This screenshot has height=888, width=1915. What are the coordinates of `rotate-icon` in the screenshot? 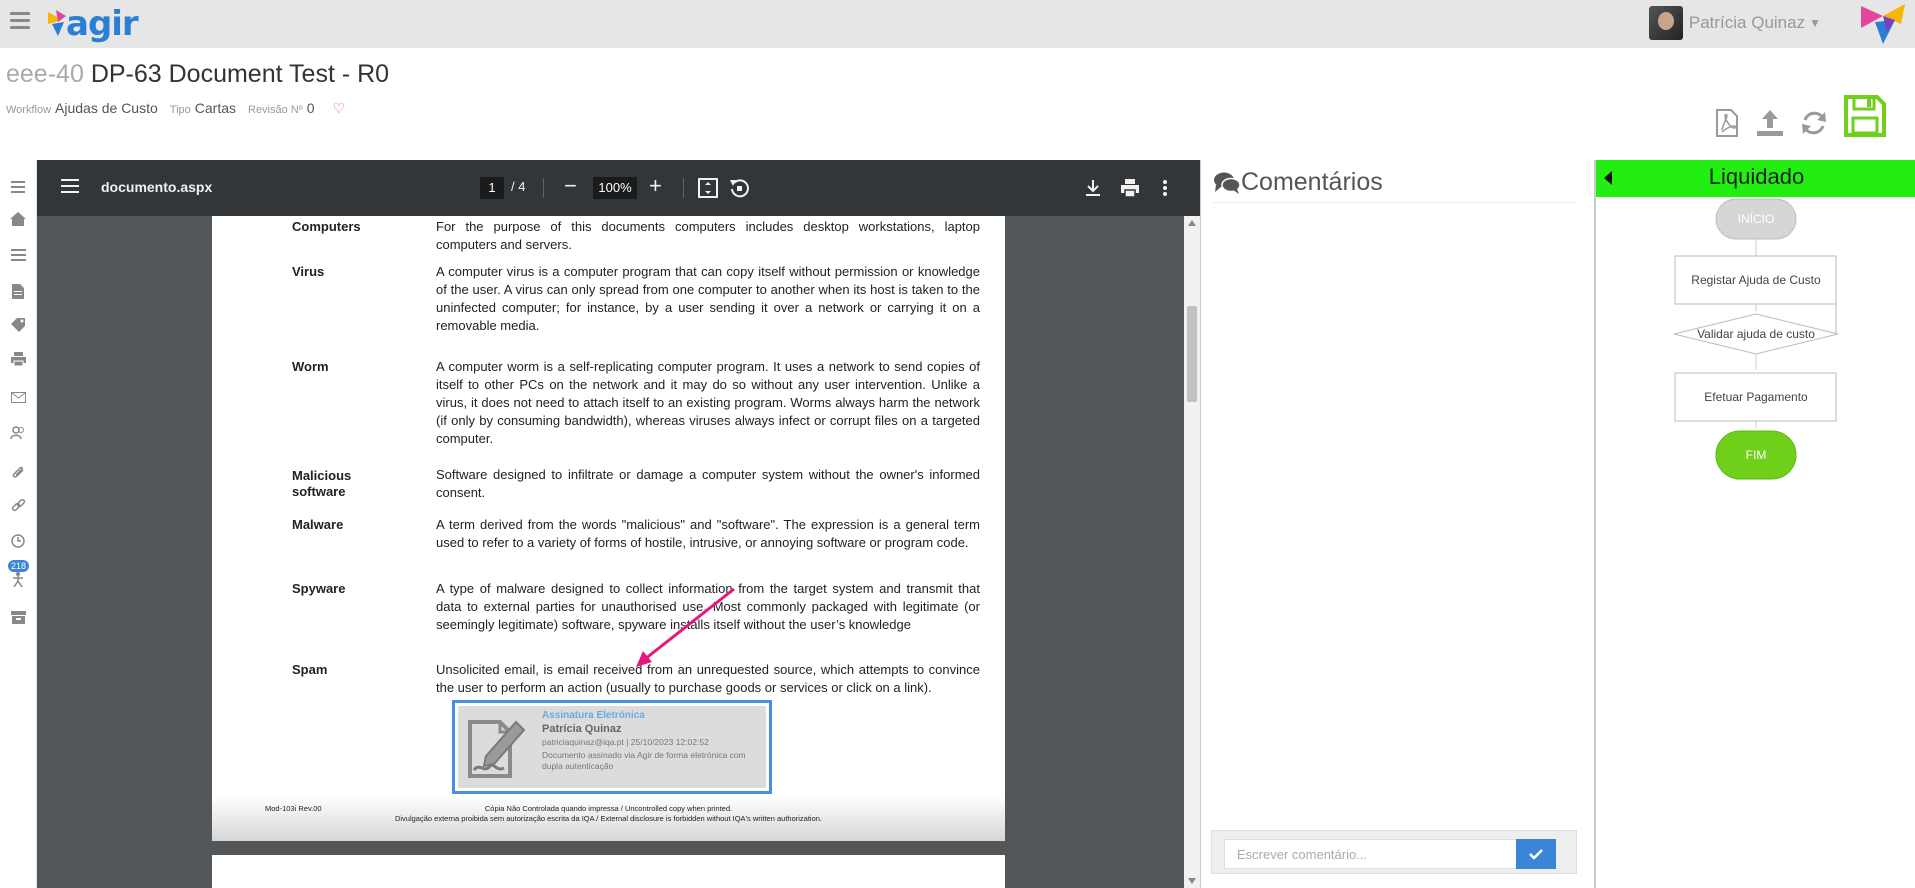 It's located at (739, 188).